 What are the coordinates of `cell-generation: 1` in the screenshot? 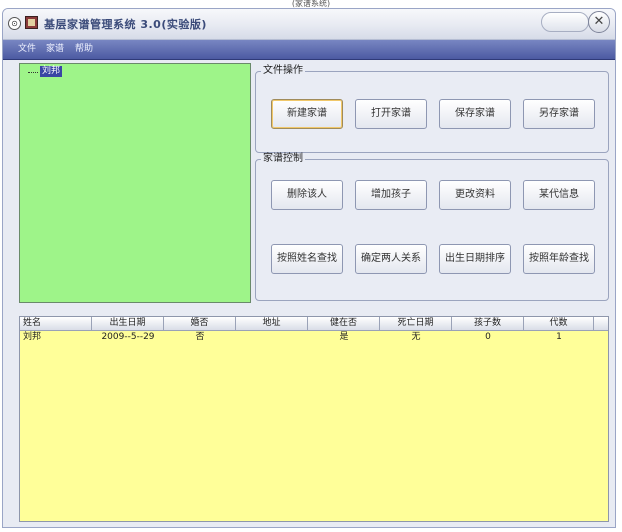 It's located at (559, 337).